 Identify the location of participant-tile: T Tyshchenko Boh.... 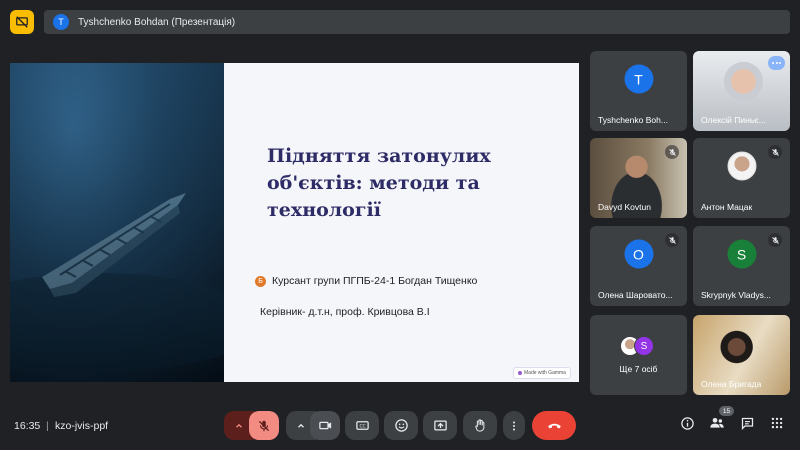
(638, 91).